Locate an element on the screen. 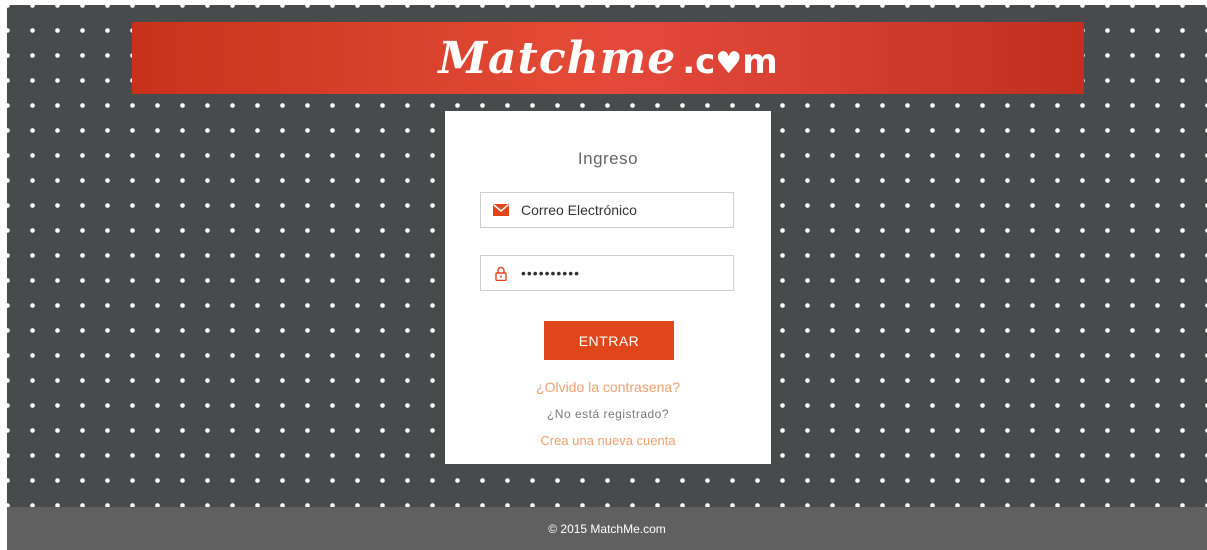  not-registered-text: ¿No está registrado? is located at coordinates (608, 414).